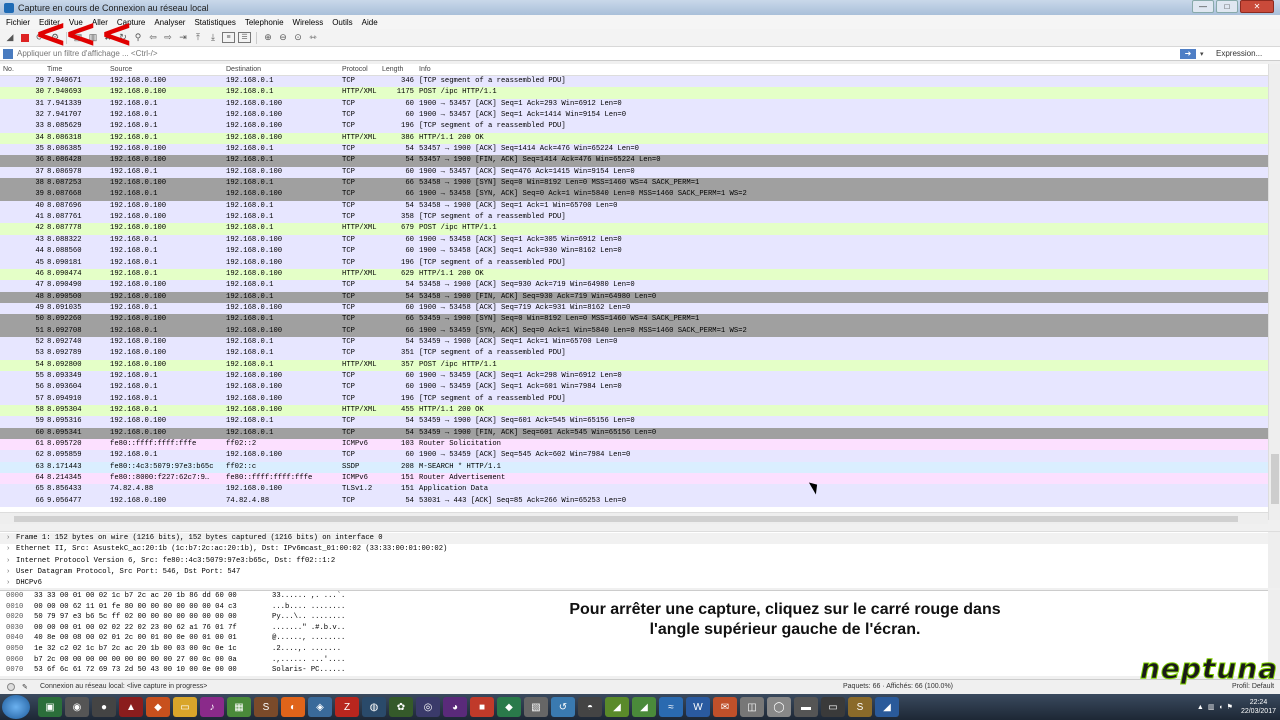  What do you see at coordinates (244, 37) in the screenshot?
I see `colorize-icon: ☰` at bounding box center [244, 37].